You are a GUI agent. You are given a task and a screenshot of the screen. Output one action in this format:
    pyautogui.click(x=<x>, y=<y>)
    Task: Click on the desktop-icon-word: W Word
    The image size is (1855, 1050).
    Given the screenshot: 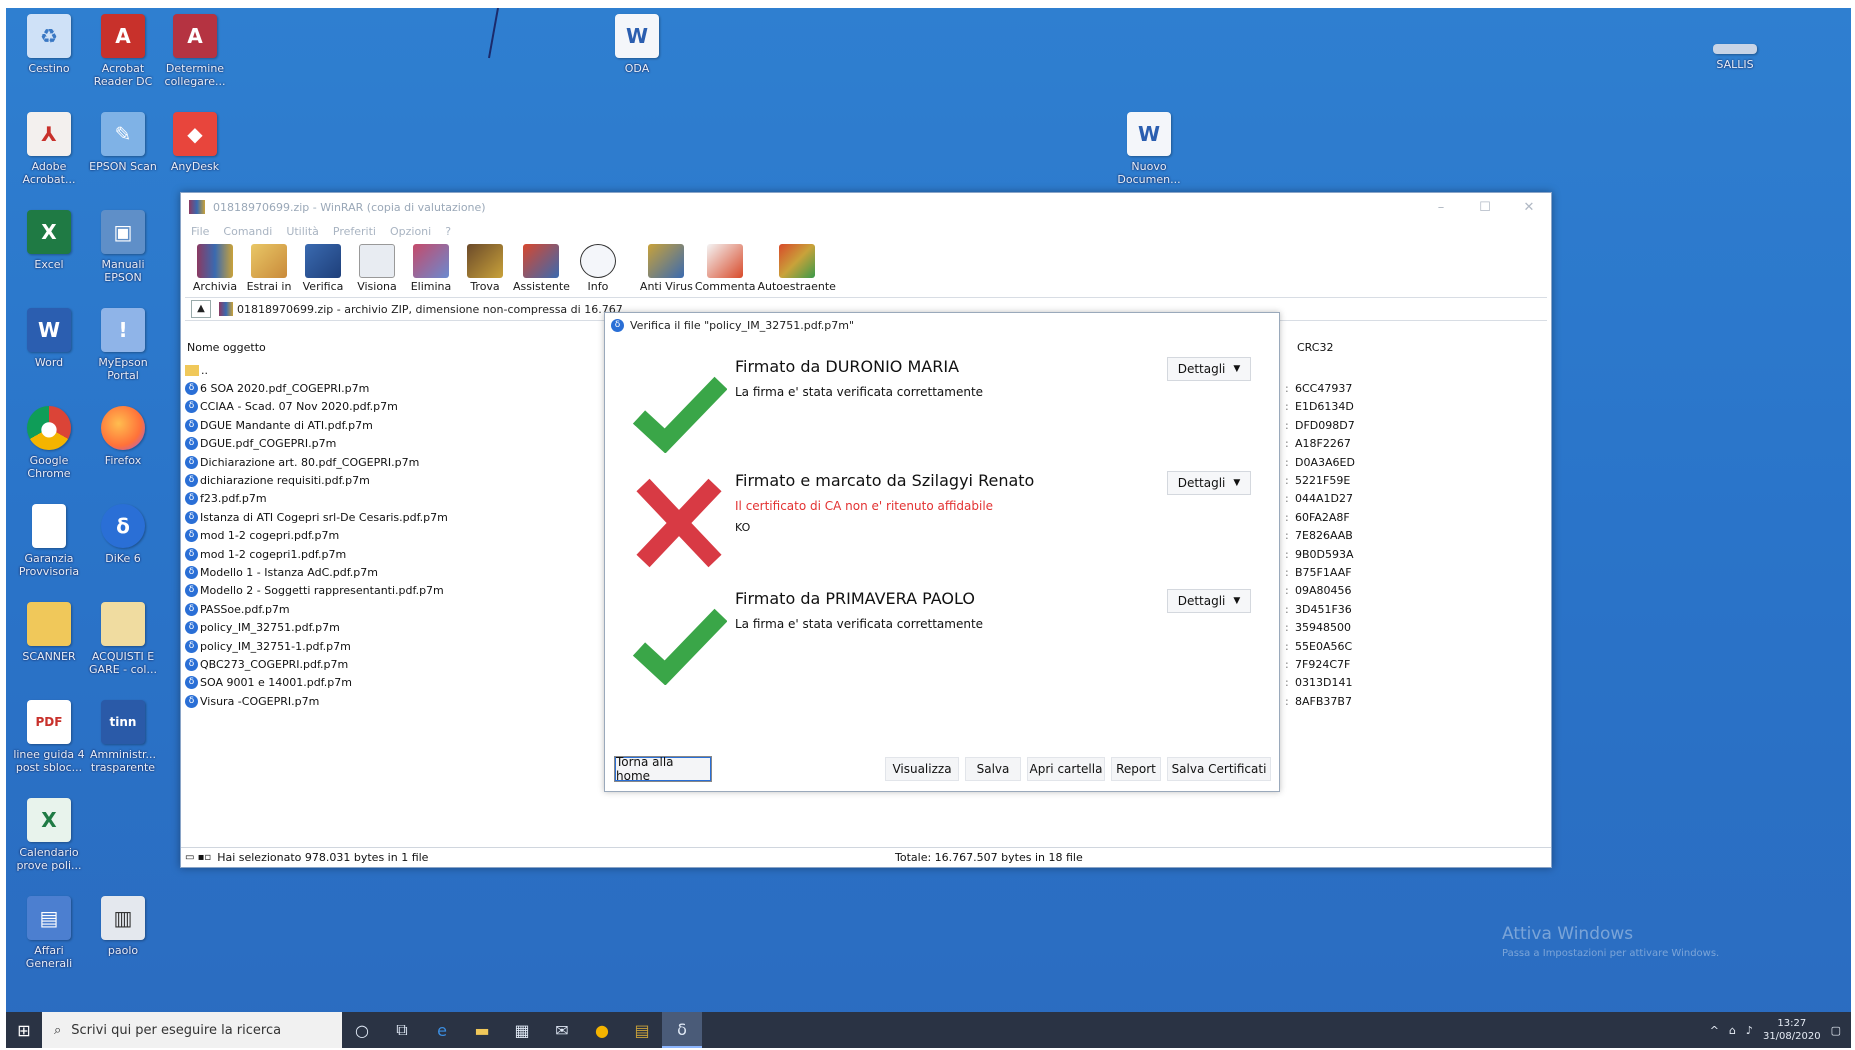 What is the action you would take?
    pyautogui.click(x=49, y=338)
    